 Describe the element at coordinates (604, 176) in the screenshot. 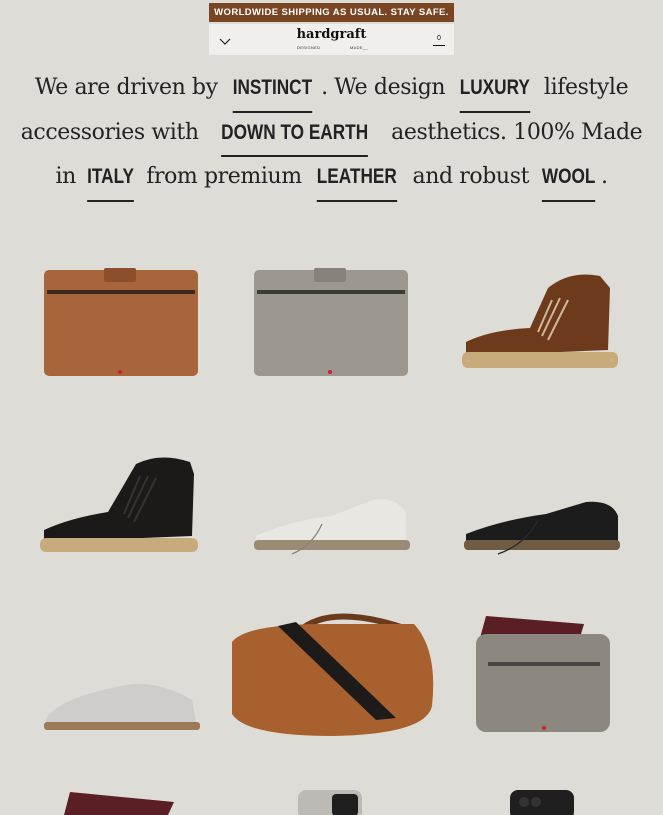

I see `statement-text: .` at that location.